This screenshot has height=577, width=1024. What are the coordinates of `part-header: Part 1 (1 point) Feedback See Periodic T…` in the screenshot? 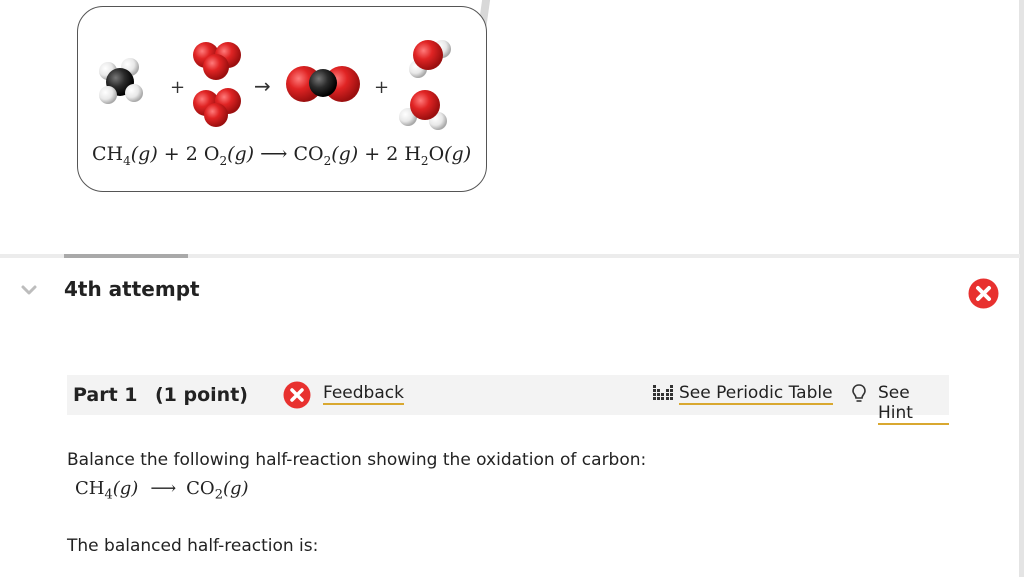 It's located at (508, 400).